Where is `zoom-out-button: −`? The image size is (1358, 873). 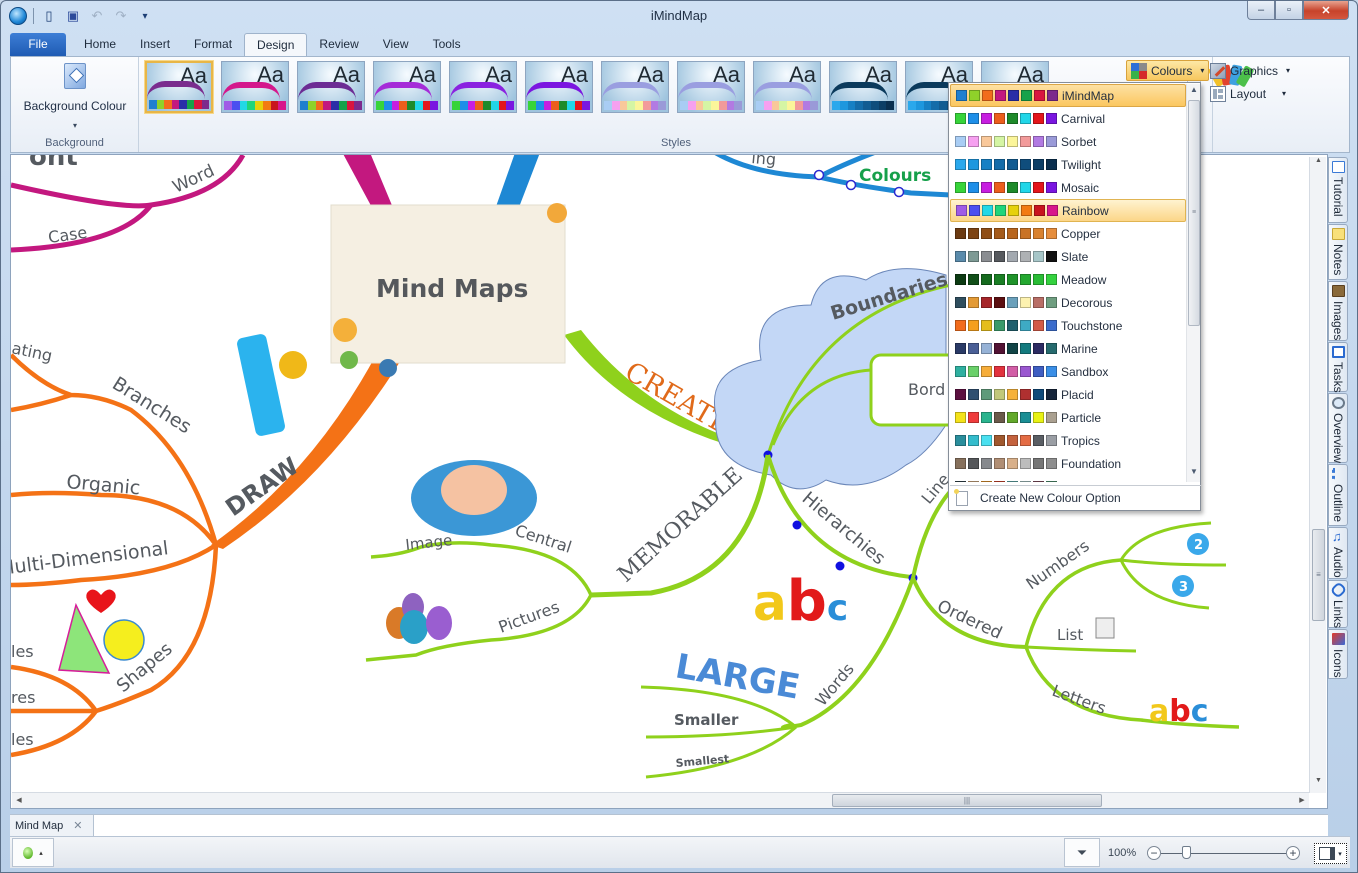 zoom-out-button: − is located at coordinates (1154, 853).